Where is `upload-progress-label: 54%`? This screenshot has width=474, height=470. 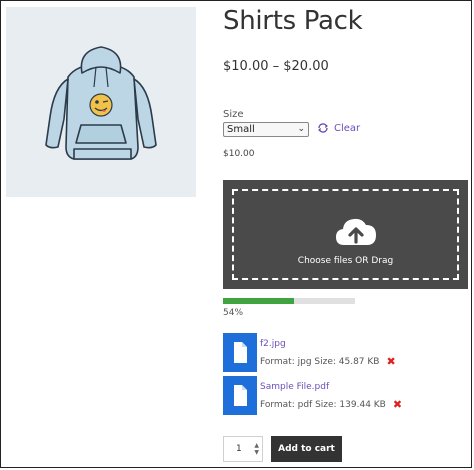 upload-progress-label: 54% is located at coordinates (233, 313).